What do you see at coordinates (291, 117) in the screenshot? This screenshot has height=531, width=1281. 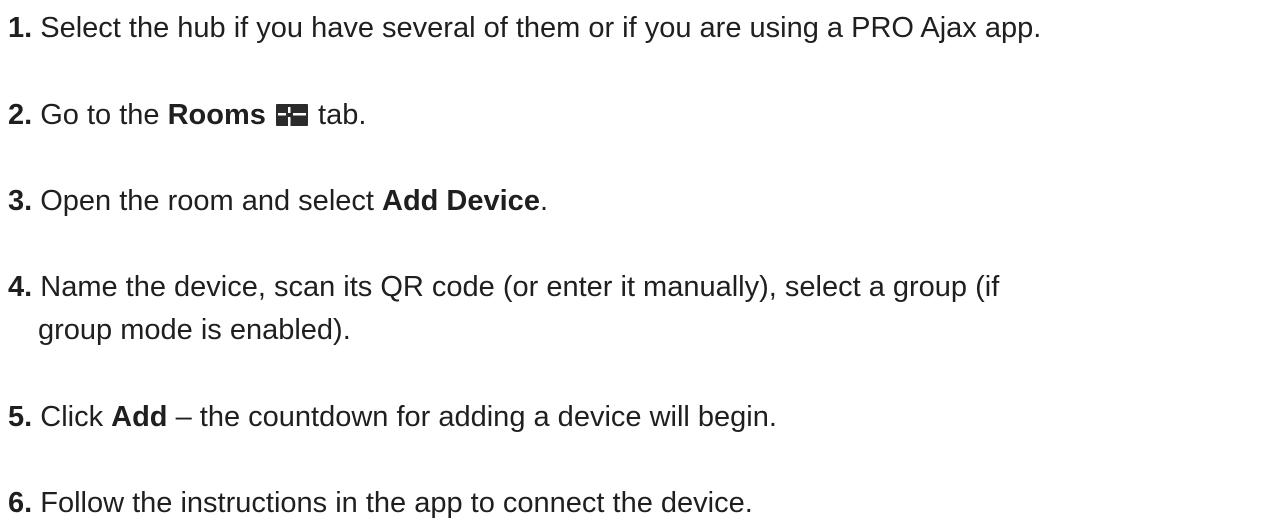 I see `rooms-icon` at bounding box center [291, 117].